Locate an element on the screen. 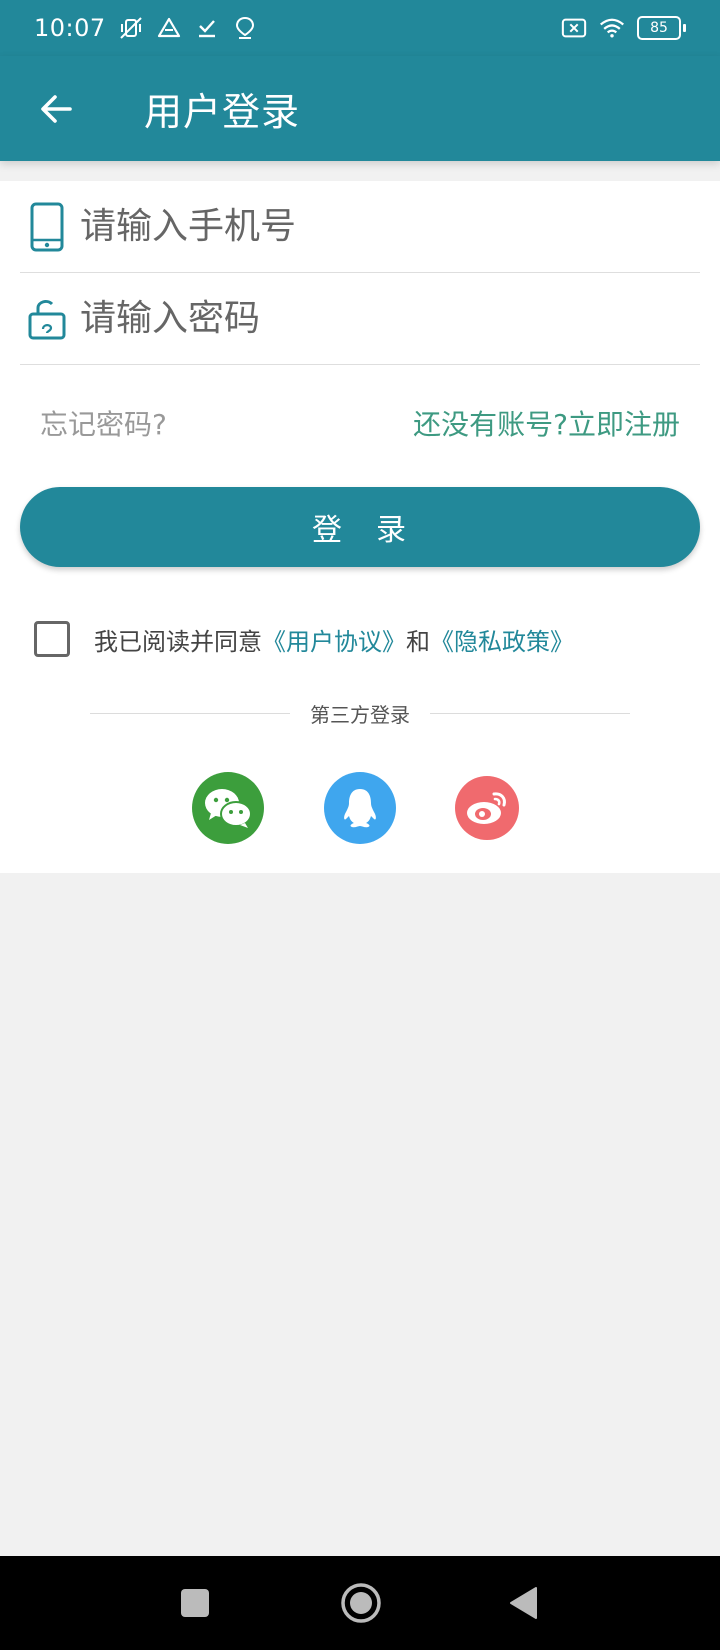 This screenshot has width=720, height=1650. divider-line-left is located at coordinates (190, 713).